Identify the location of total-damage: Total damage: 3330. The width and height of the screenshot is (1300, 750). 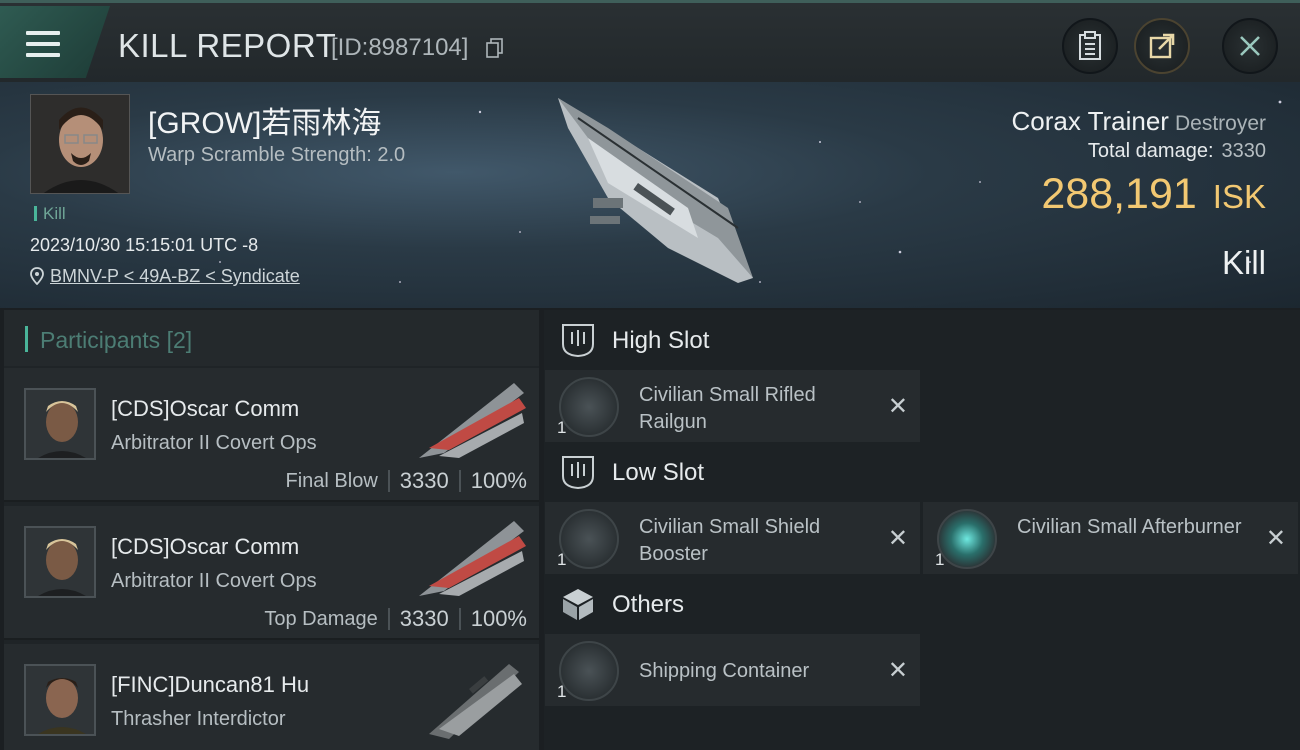
(1177, 151).